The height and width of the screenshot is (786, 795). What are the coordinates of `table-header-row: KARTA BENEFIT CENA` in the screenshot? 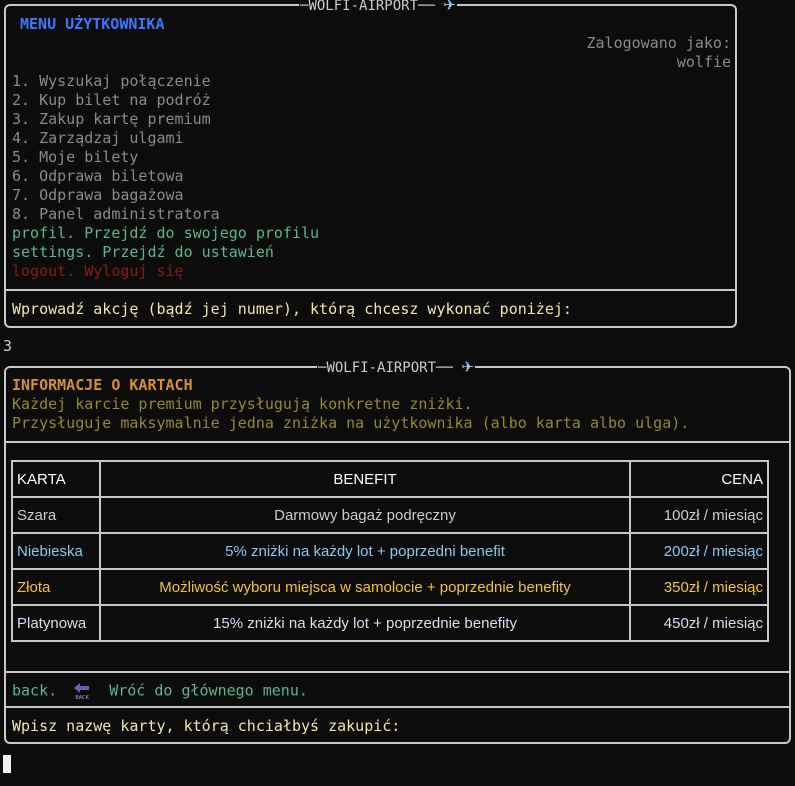 It's located at (390, 479).